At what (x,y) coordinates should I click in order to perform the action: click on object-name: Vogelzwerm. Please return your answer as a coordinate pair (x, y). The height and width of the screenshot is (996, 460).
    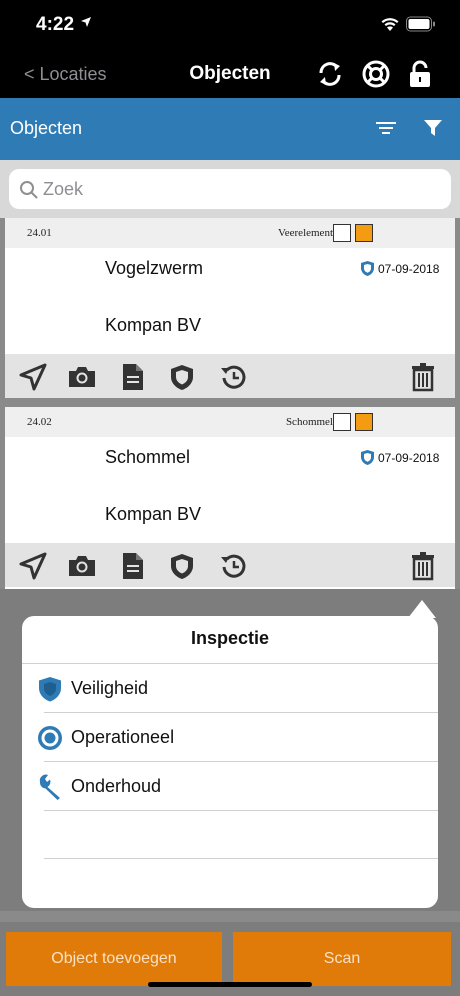
    Looking at the image, I should click on (154, 268).